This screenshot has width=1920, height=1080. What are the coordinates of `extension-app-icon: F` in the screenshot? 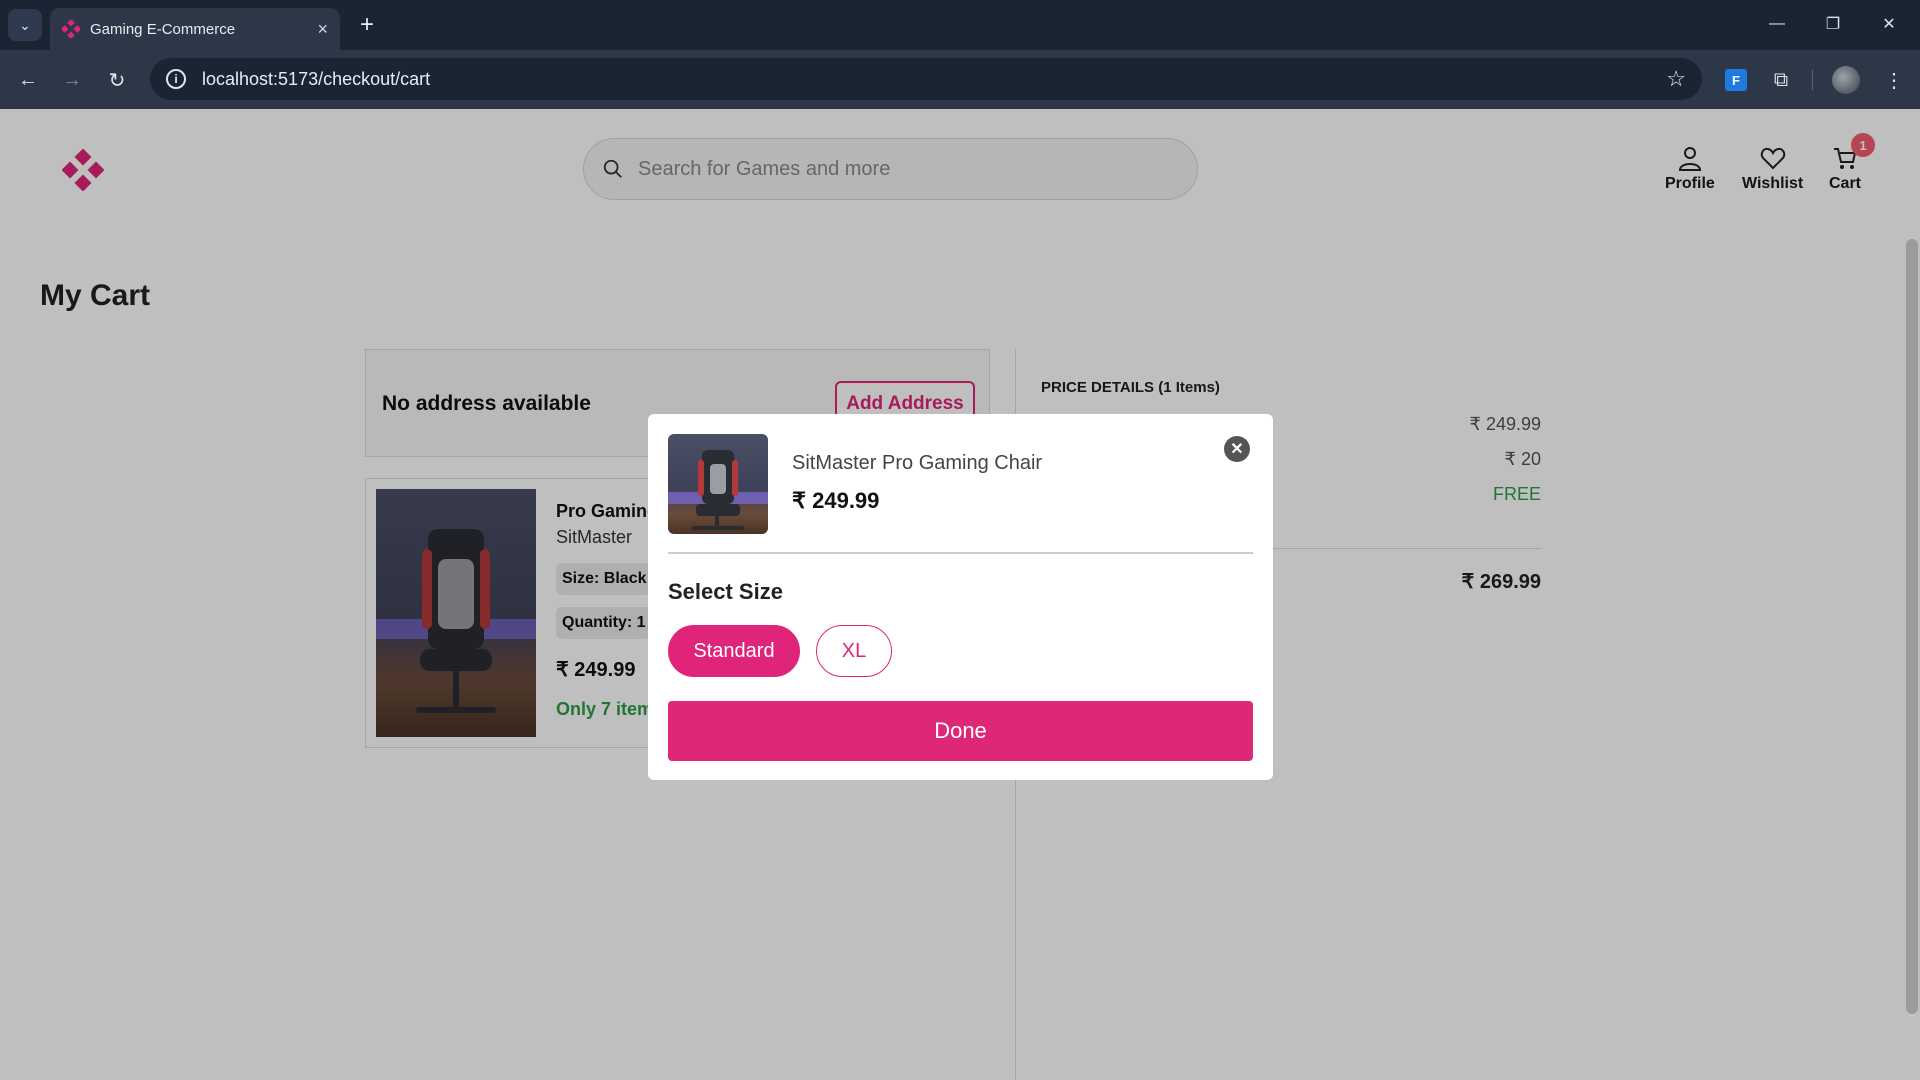 It's located at (1736, 80).